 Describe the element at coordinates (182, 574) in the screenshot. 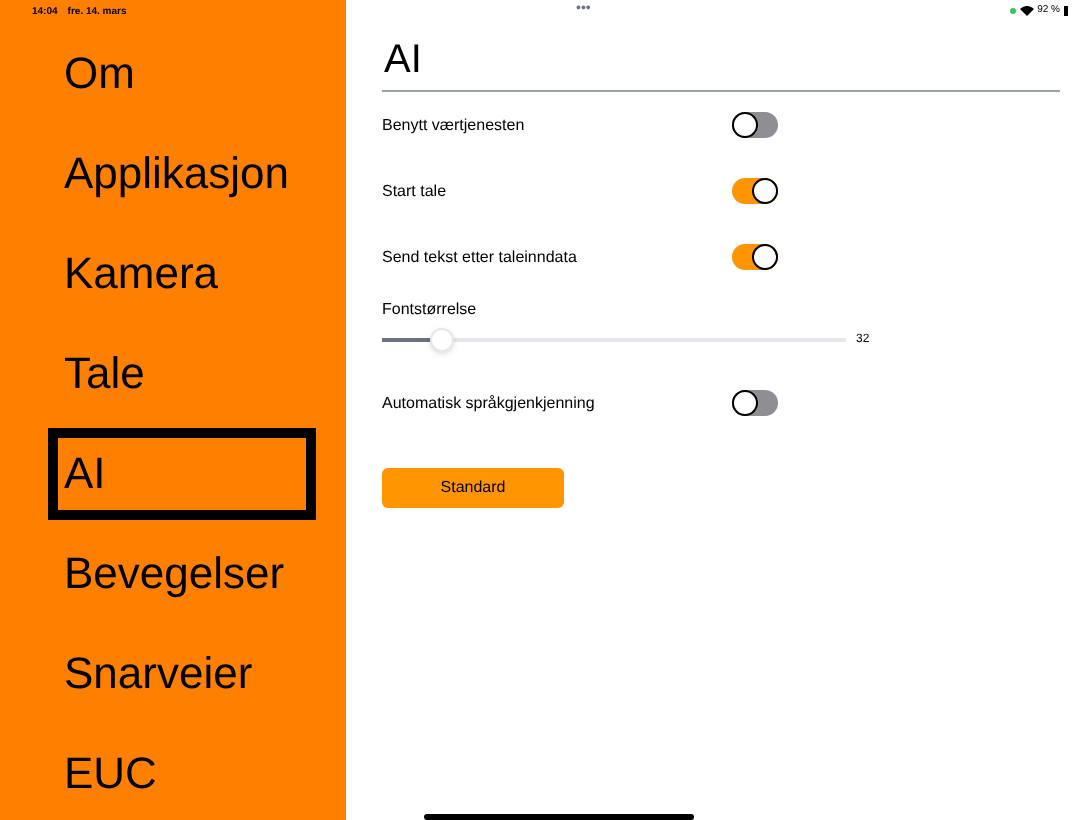

I see `sidebar-item: Bevegelser` at that location.